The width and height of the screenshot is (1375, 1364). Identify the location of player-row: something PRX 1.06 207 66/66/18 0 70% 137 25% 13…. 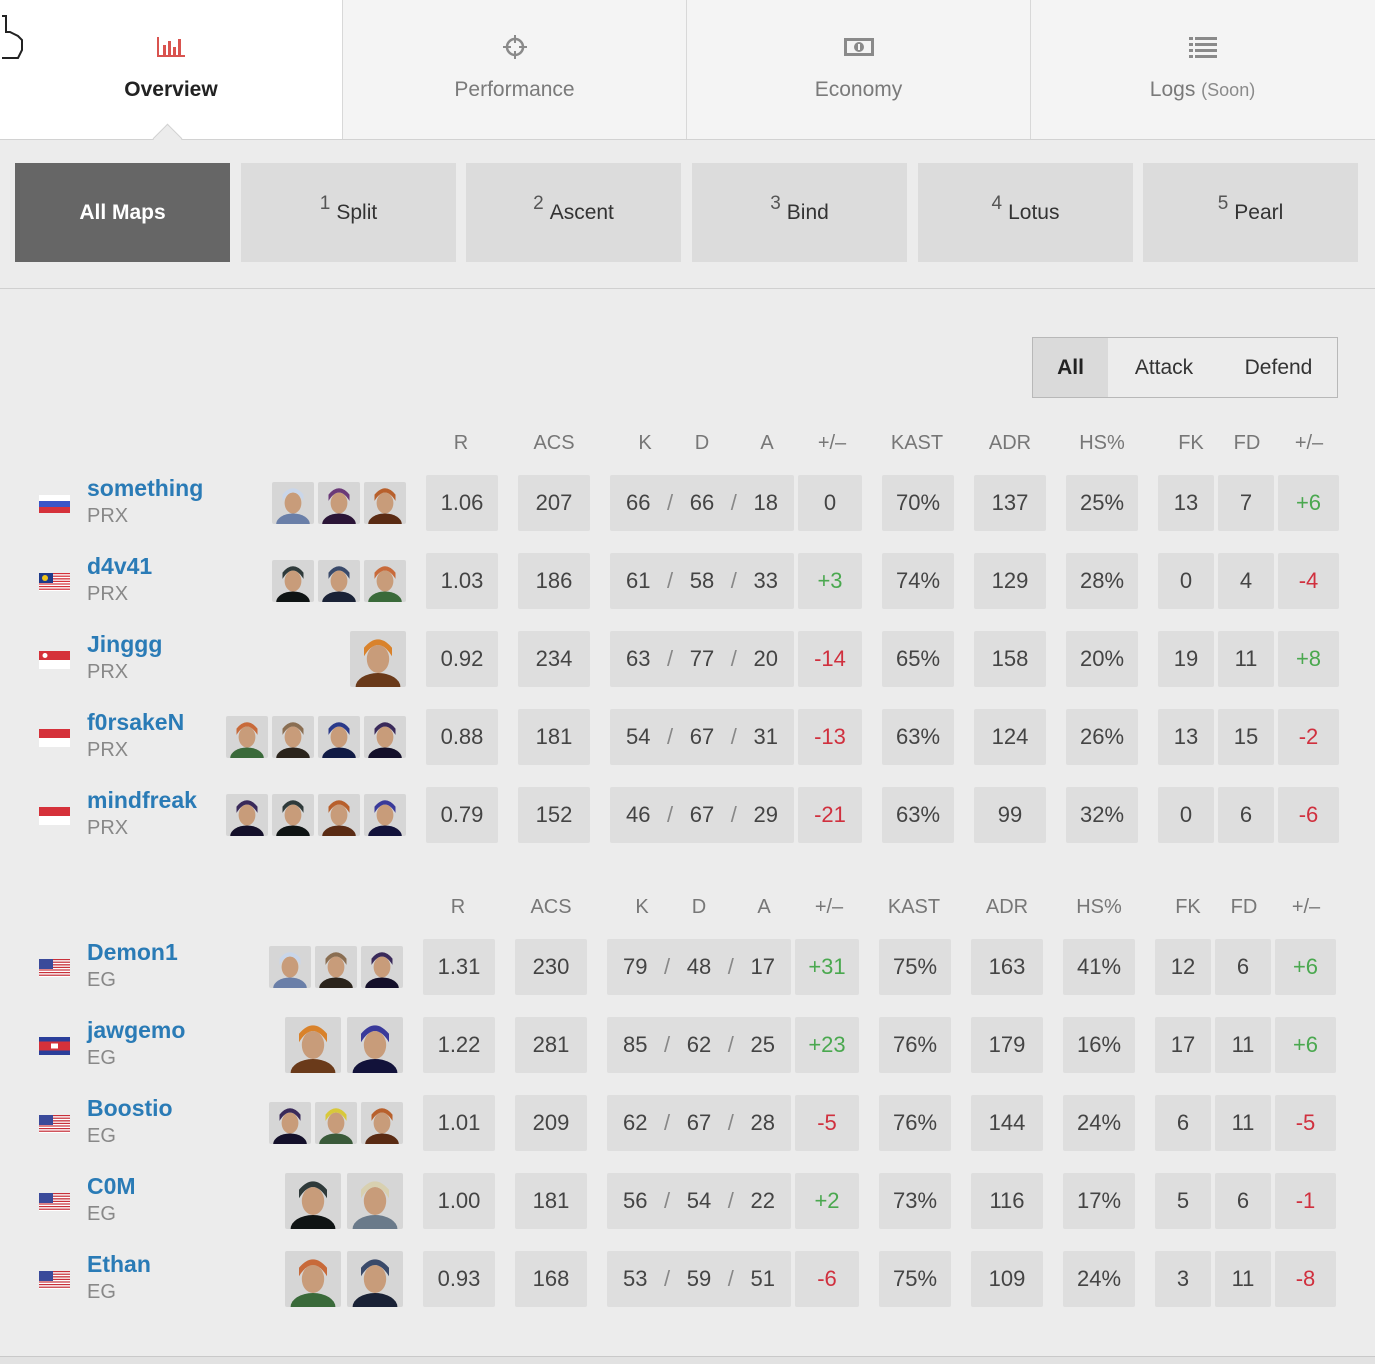
(687, 503).